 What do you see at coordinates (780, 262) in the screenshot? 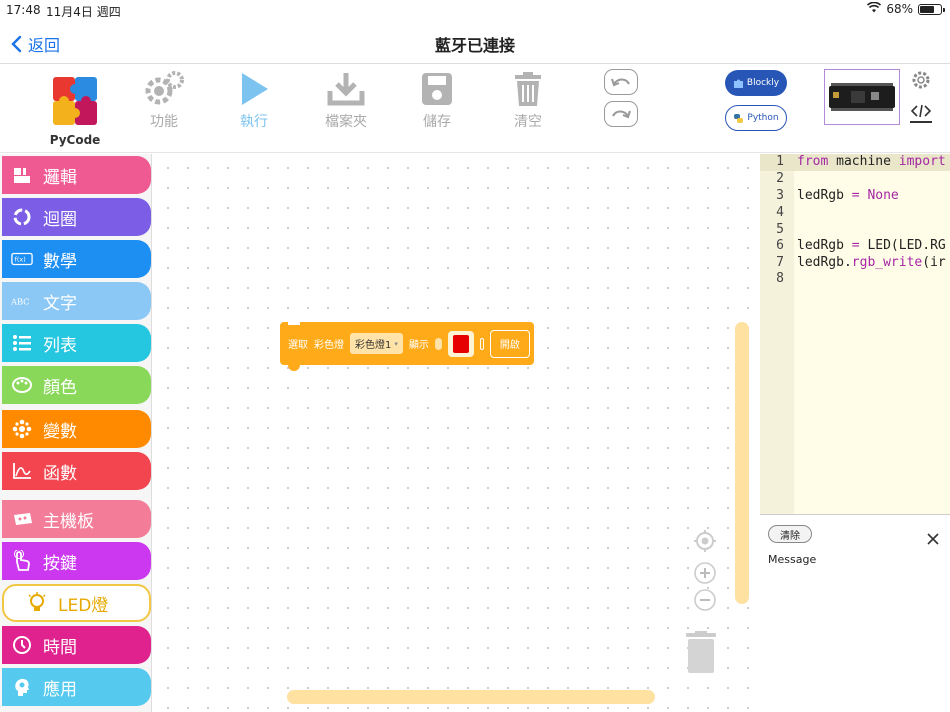
I see `line-number: 7` at bounding box center [780, 262].